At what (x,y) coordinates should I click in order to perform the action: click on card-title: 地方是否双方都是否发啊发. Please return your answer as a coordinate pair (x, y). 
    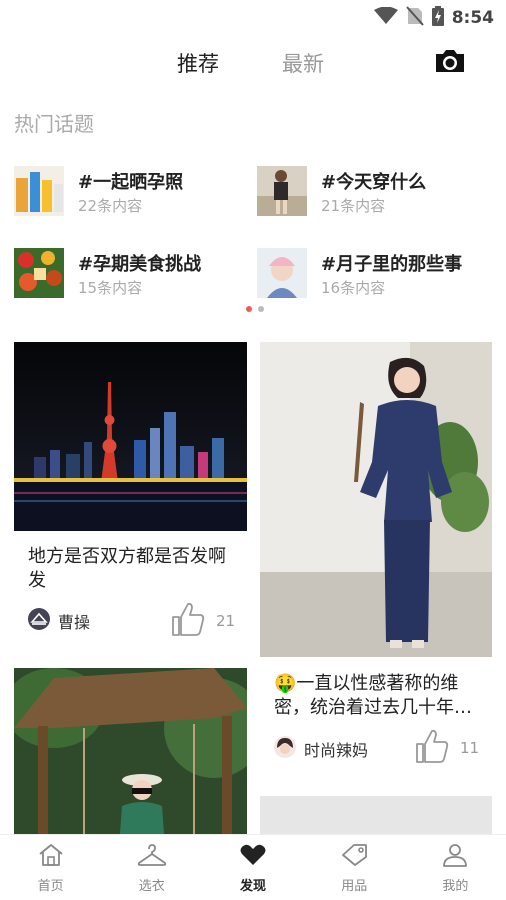
    Looking at the image, I should click on (127, 568).